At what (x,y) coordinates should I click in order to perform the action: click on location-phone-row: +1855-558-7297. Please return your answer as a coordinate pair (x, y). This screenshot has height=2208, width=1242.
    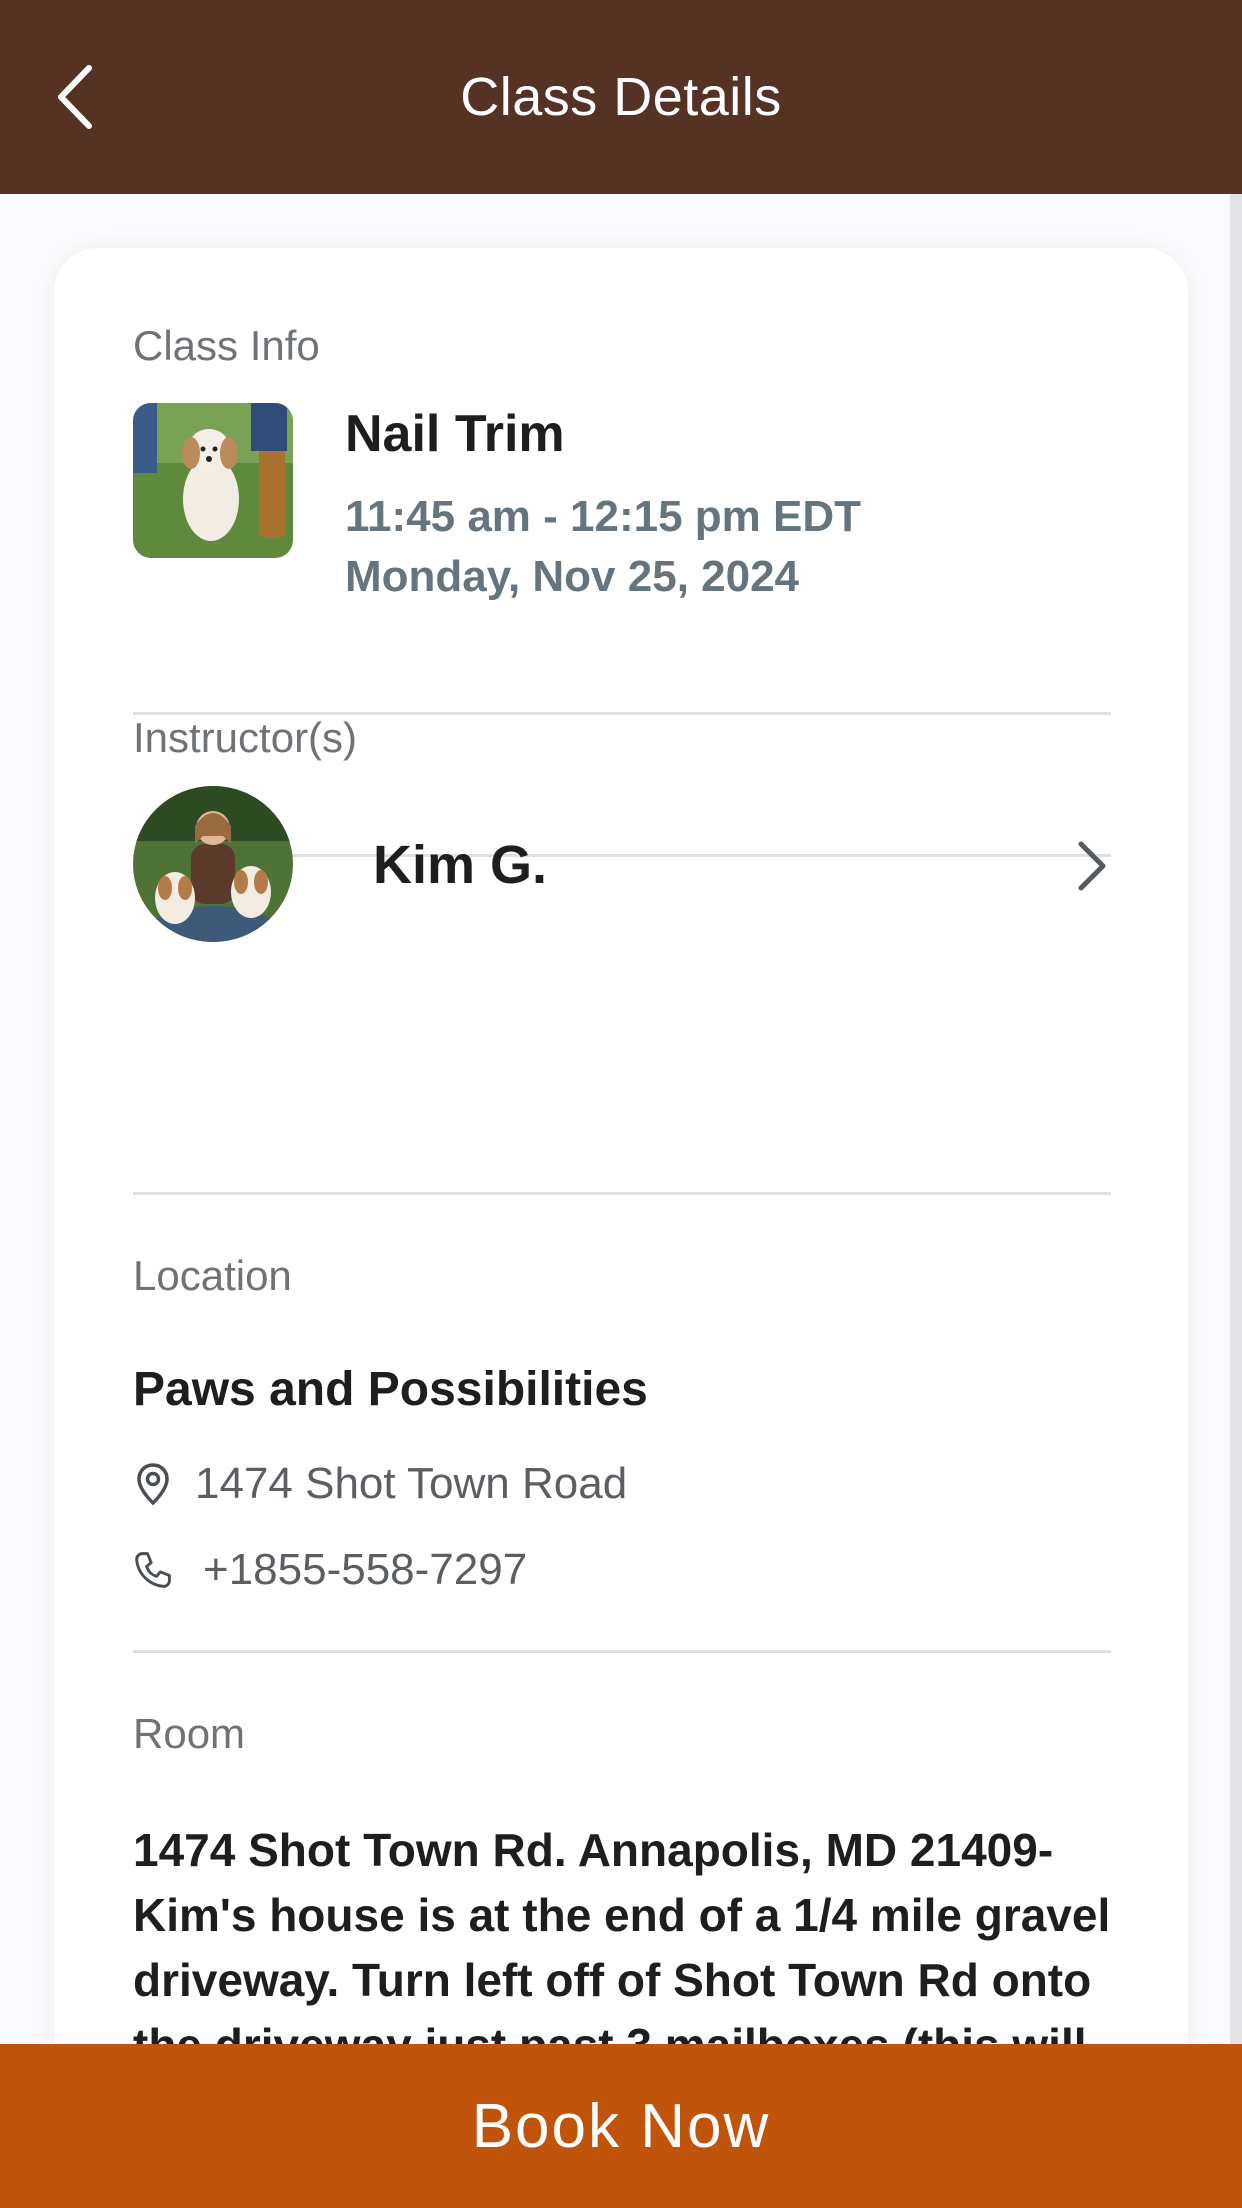
    Looking at the image, I should click on (330, 1570).